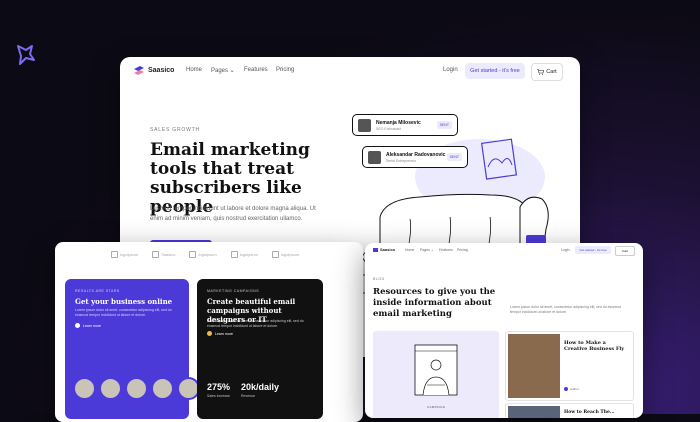  What do you see at coordinates (218, 396) in the screenshot?
I see `stat-label: Sales increase` at bounding box center [218, 396].